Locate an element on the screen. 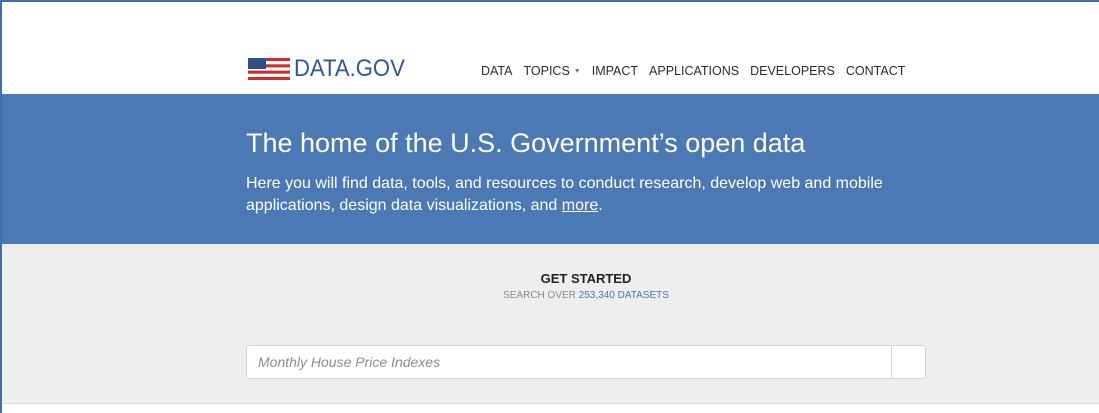 The image size is (1099, 413). site-logo: DATA.GOV is located at coordinates (331, 69).